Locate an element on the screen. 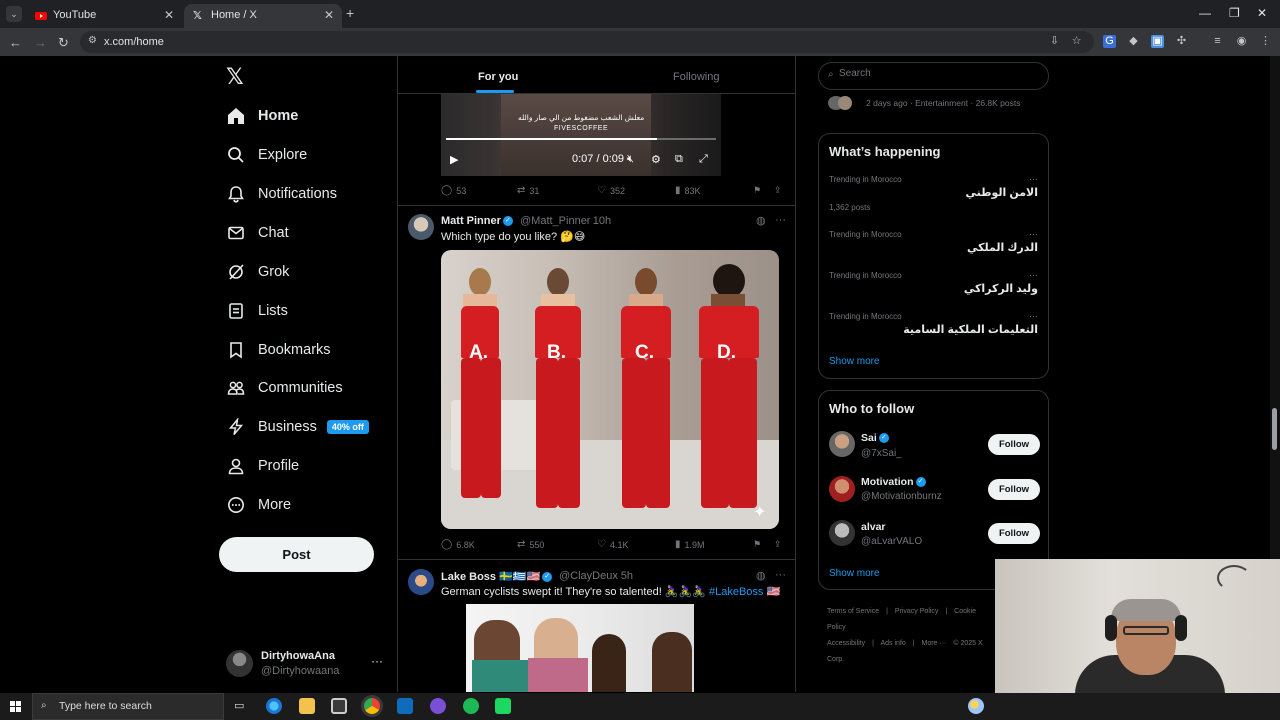 The image size is (1280, 720). site-info-icon: ⚙ is located at coordinates (92, 40).